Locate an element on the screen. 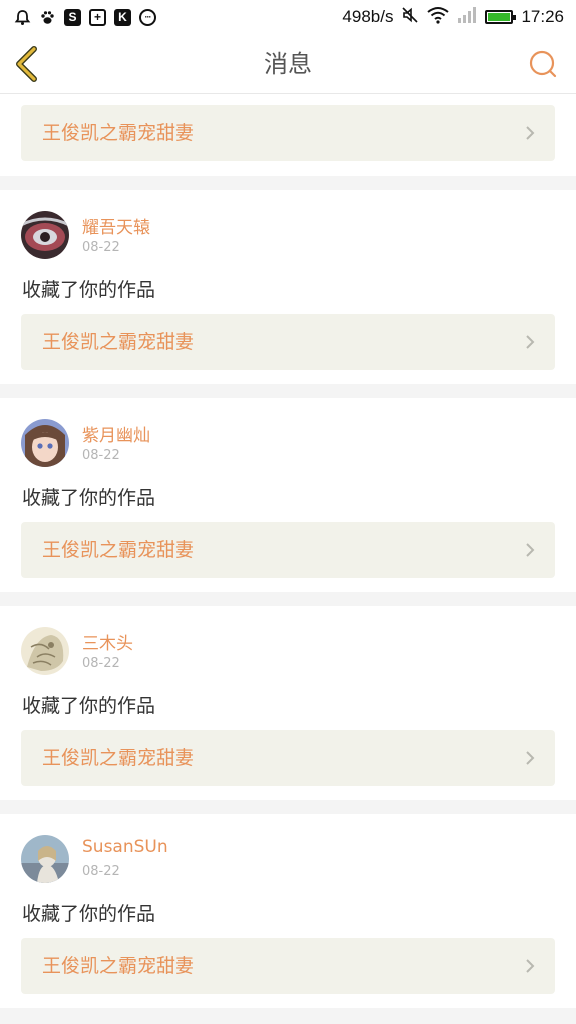  page-title: 消息 is located at coordinates (288, 64).